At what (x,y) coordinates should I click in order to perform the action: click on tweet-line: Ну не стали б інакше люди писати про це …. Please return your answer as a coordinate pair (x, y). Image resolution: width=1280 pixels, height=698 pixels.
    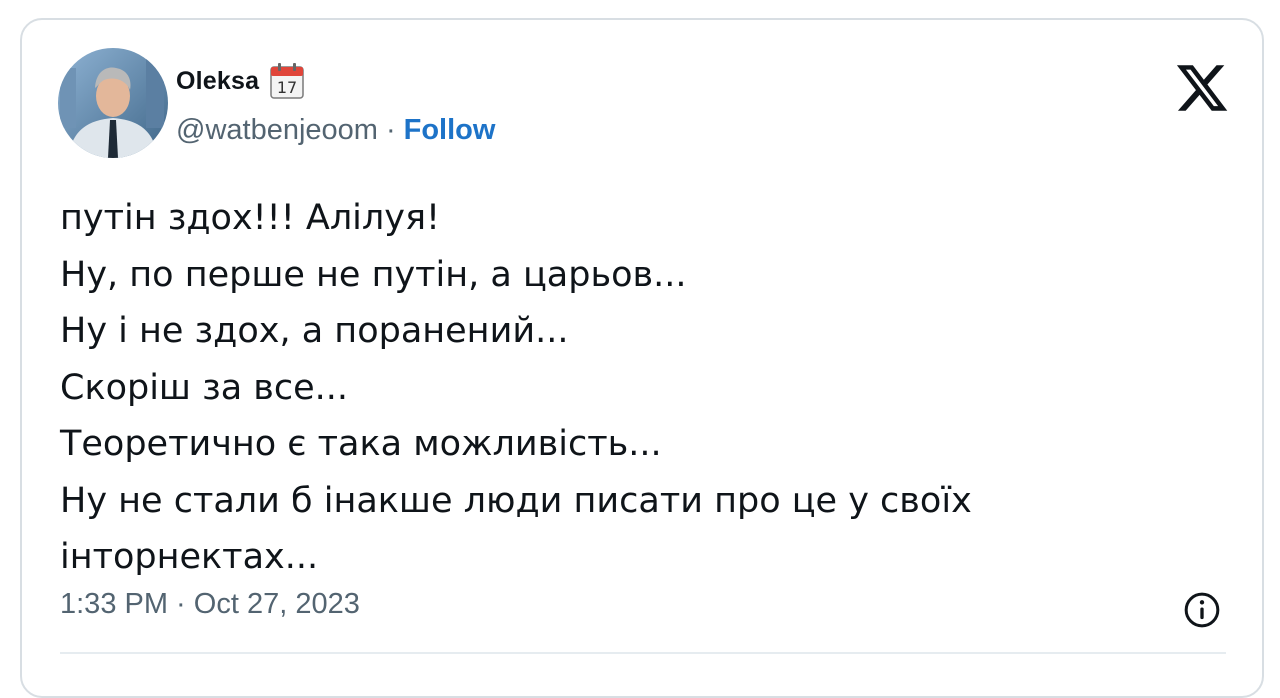
    Looking at the image, I should click on (516, 500).